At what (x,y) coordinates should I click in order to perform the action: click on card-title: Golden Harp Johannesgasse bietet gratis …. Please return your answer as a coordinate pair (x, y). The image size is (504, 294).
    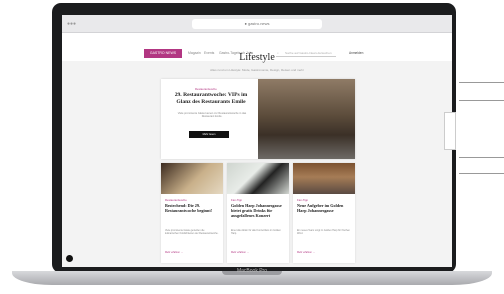
    Looking at the image, I should click on (256, 210).